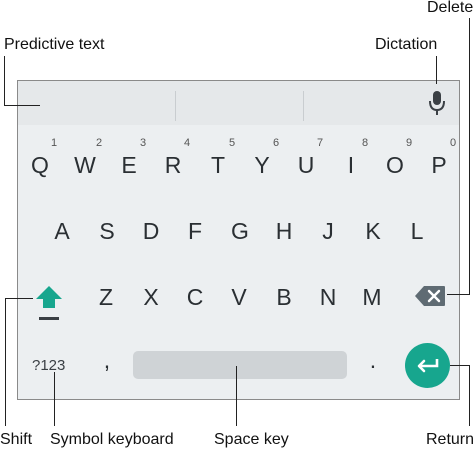 This screenshot has width=474, height=449. I want to click on period-key: ., so click(373, 360).